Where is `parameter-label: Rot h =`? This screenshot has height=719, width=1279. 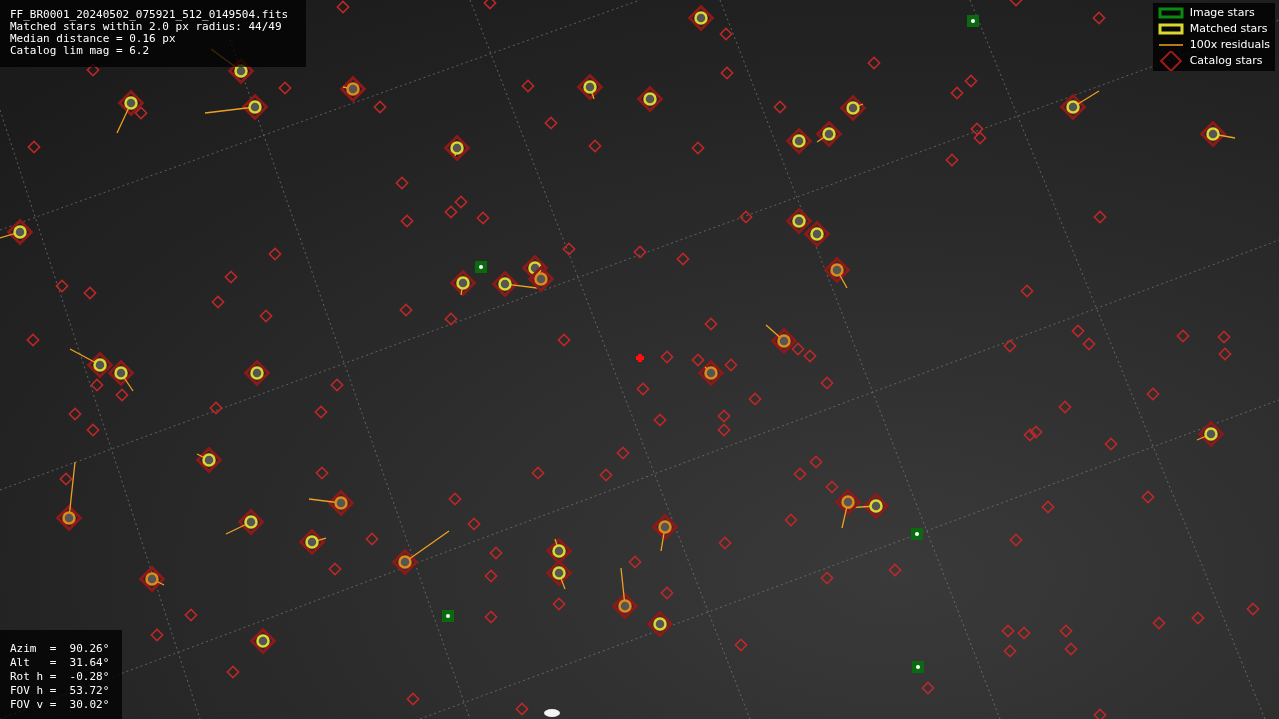
parameter-label: Rot h = is located at coordinates (33, 677).